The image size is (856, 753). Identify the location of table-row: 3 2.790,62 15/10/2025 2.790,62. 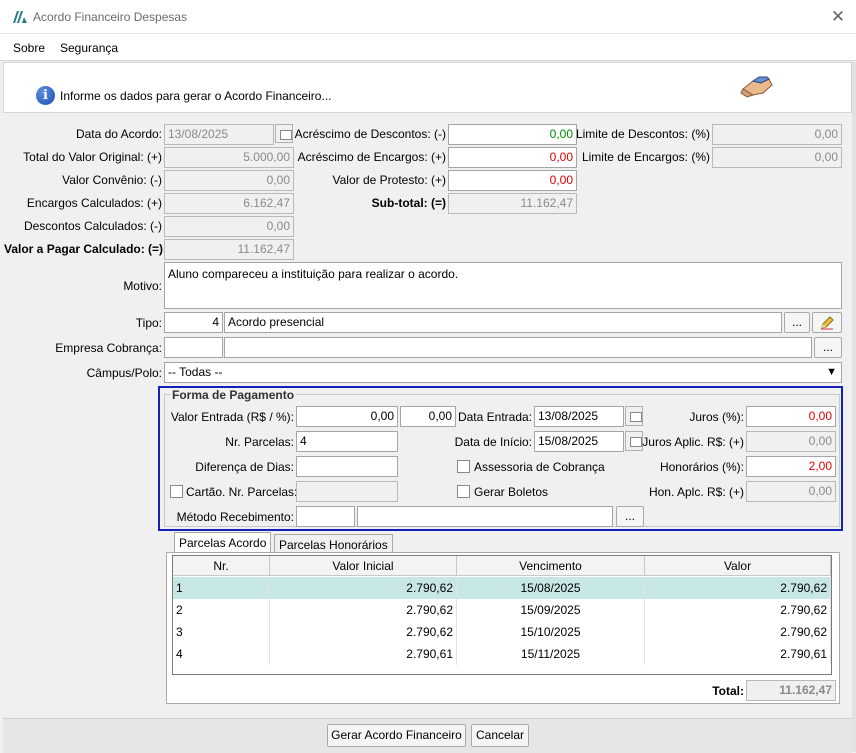
(502, 632).